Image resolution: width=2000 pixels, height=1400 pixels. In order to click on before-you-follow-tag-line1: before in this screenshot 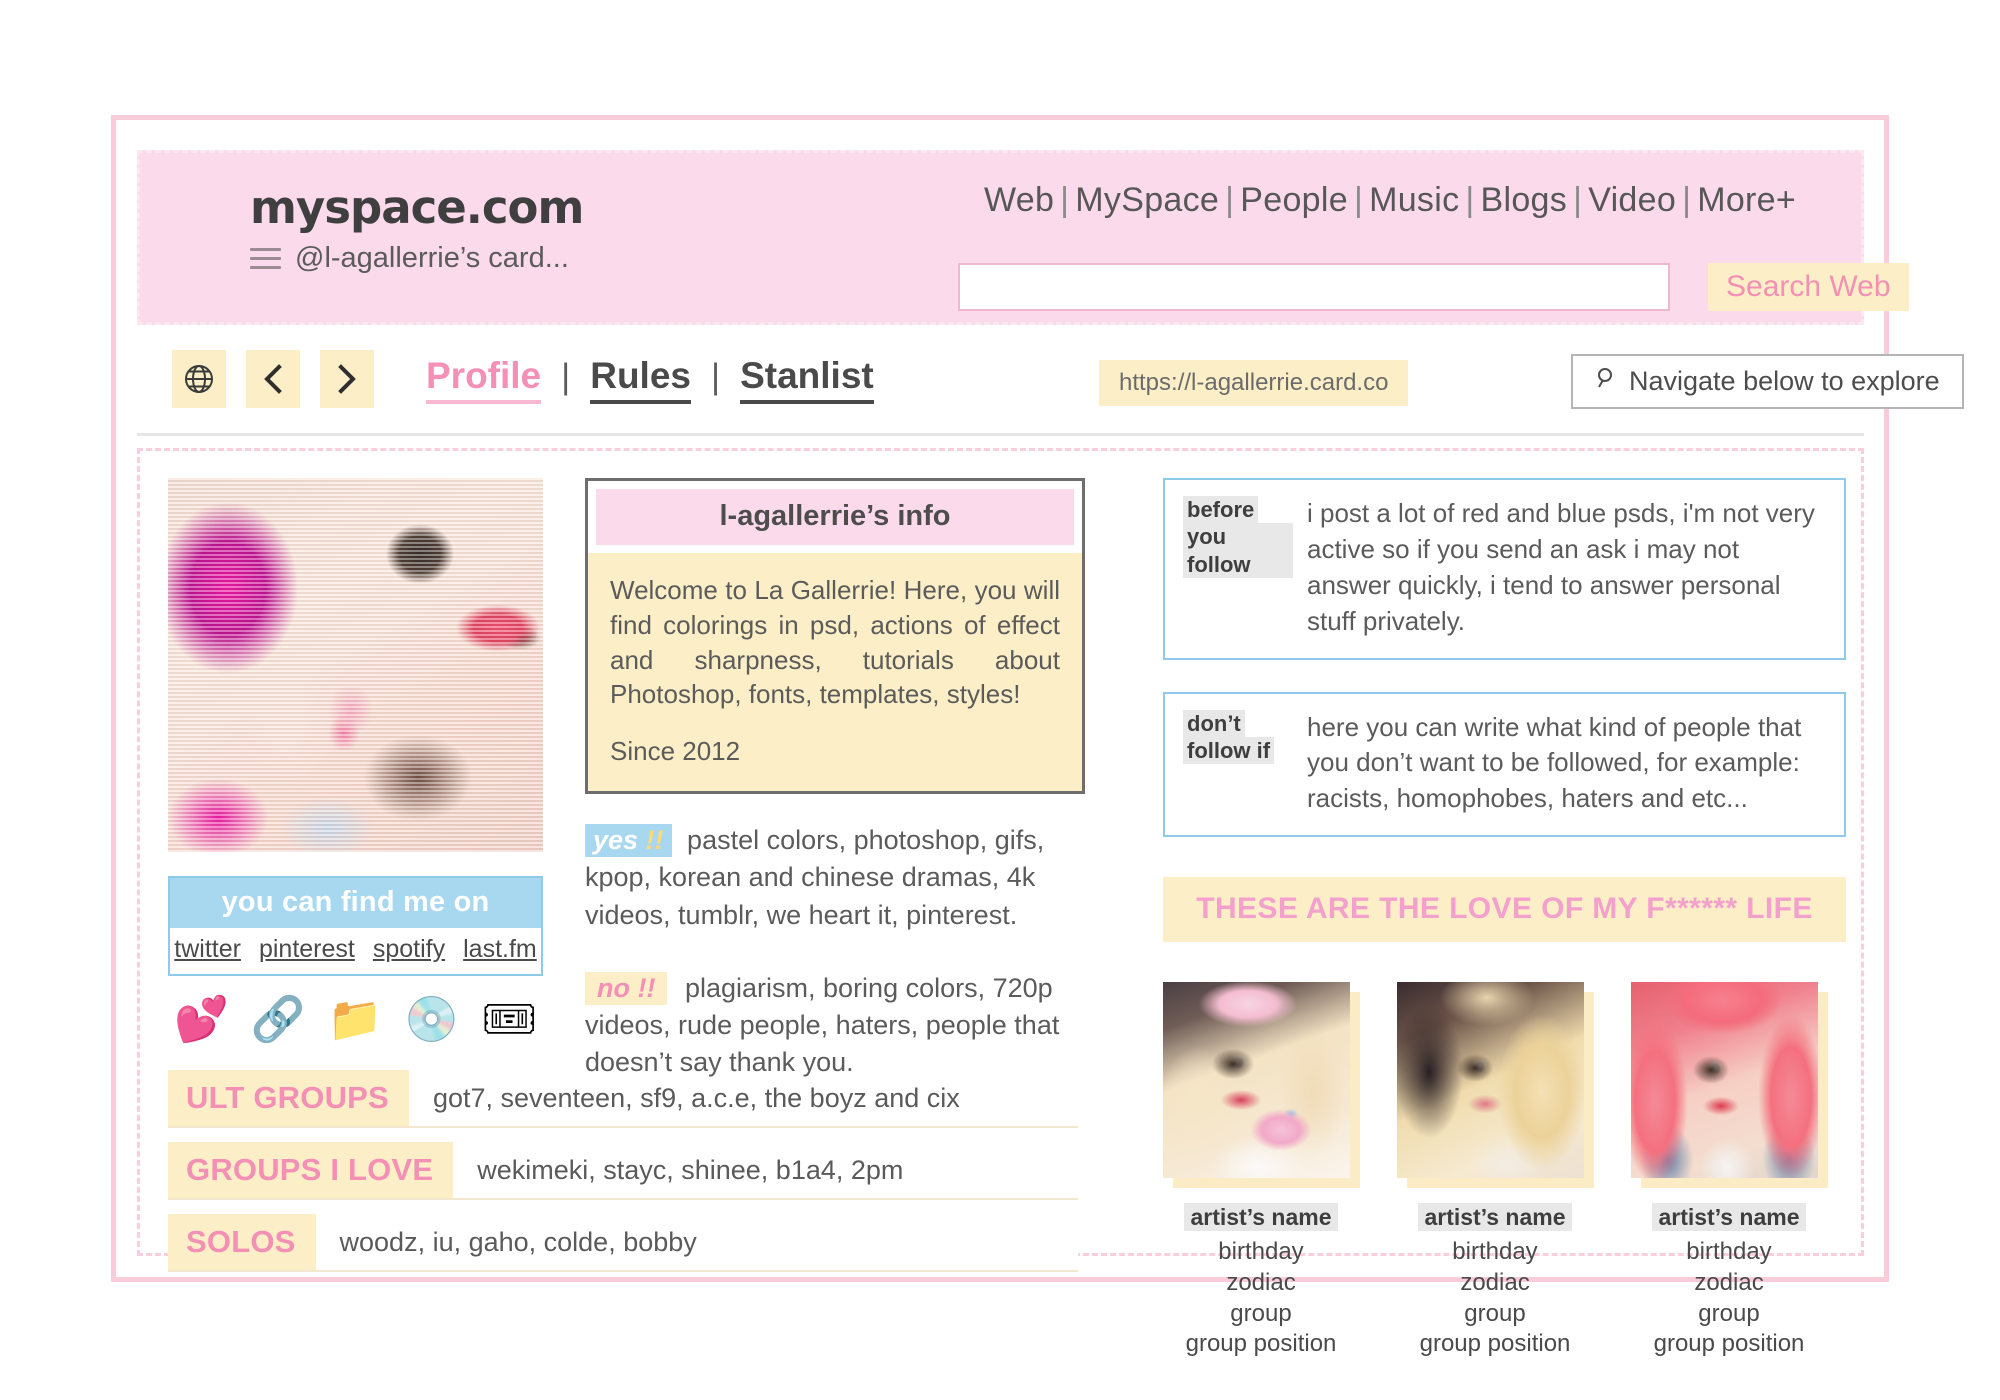, I will do `click(1221, 510)`.